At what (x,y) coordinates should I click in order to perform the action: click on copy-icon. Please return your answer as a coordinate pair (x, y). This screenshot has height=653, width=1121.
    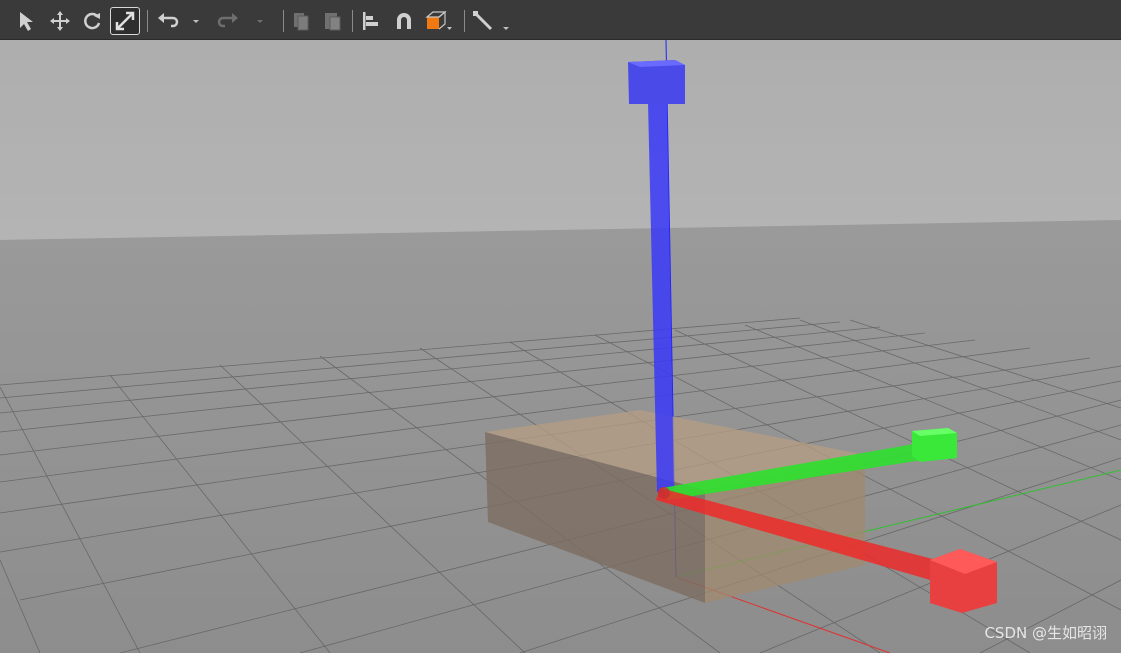
    Looking at the image, I should click on (301, 22).